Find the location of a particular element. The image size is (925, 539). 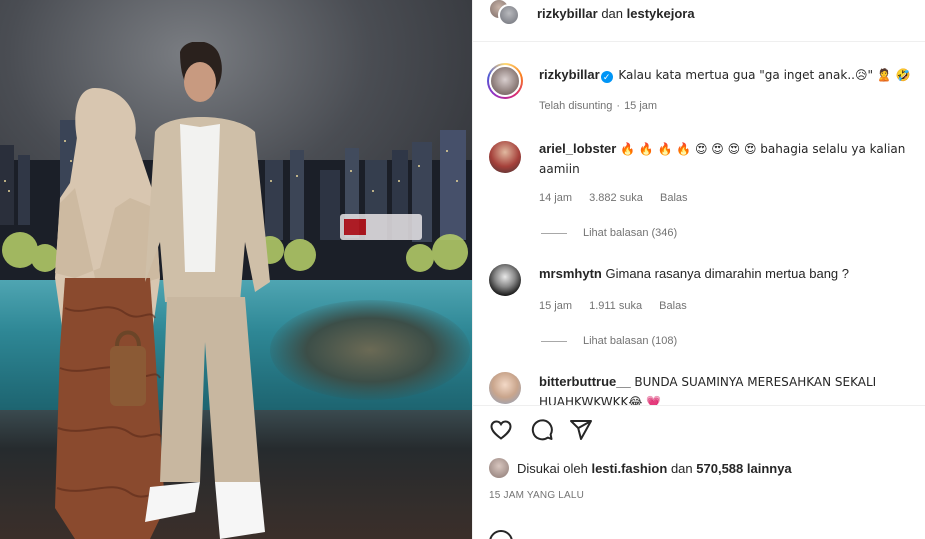

caption-edited: Telah disunting is located at coordinates (576, 106).